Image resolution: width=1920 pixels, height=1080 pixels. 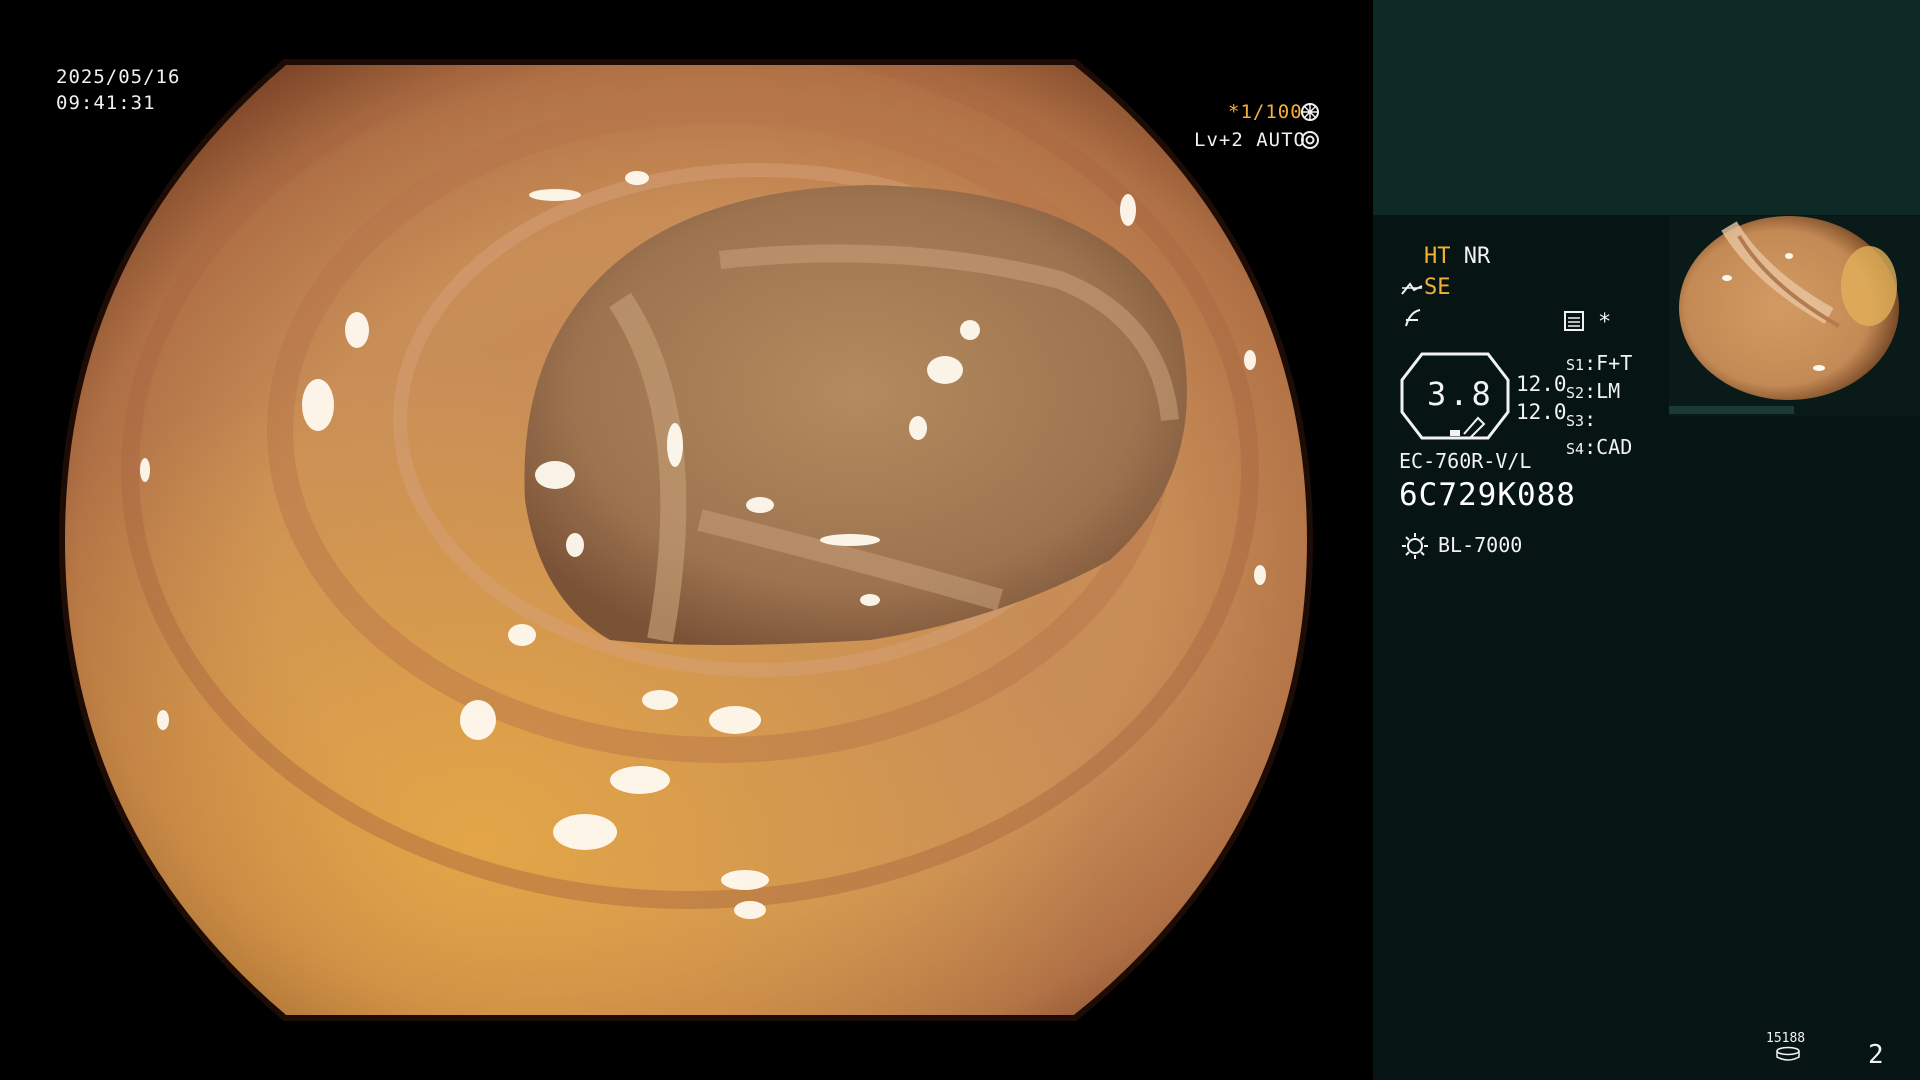 What do you see at coordinates (1614, 447) in the screenshot?
I see `switch-value: CAD` at bounding box center [1614, 447].